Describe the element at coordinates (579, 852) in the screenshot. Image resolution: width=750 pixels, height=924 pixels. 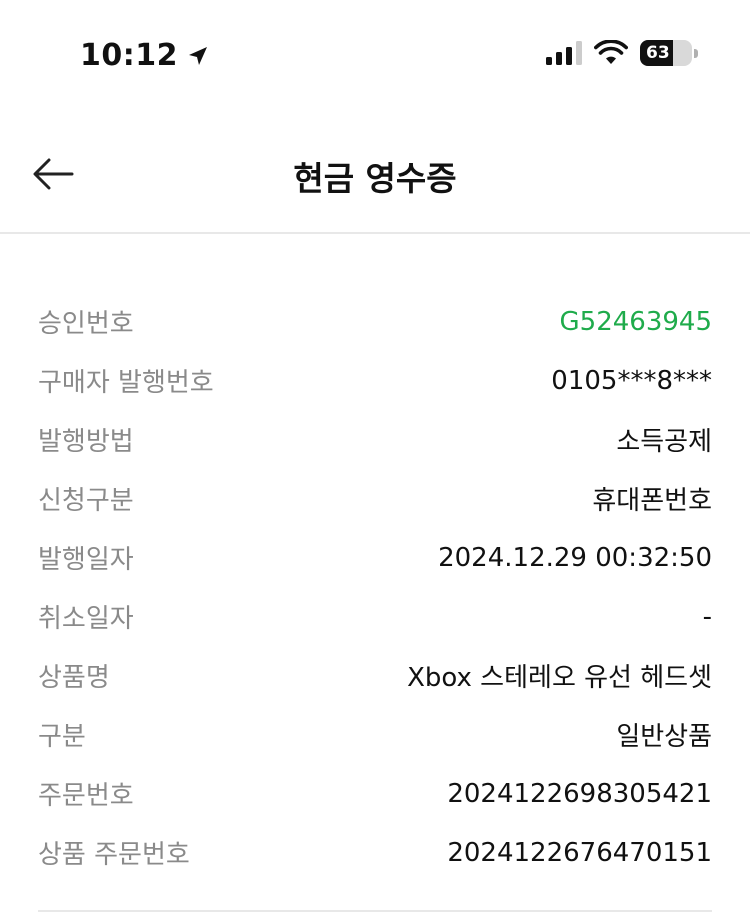
I see `detail-value: 2024122676470151` at that location.